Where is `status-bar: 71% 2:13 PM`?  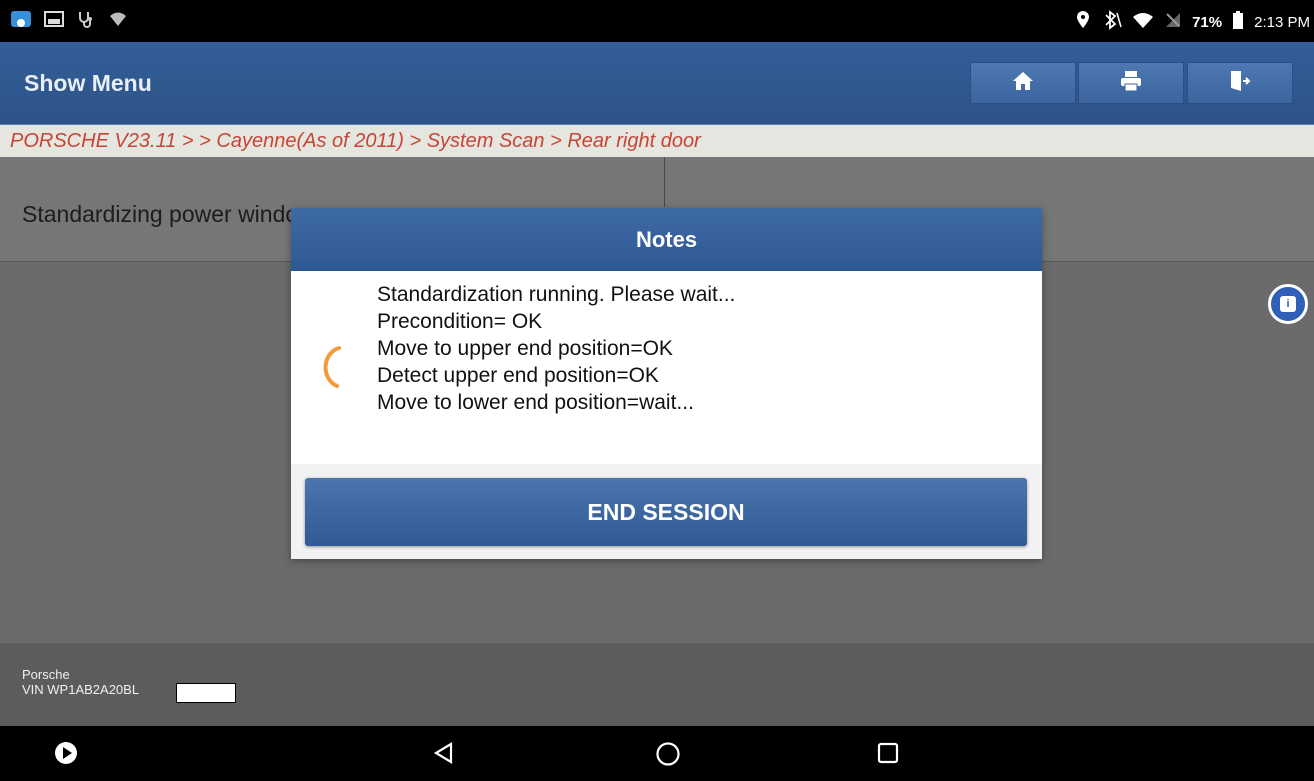
status-bar: 71% 2:13 PM is located at coordinates (657, 21).